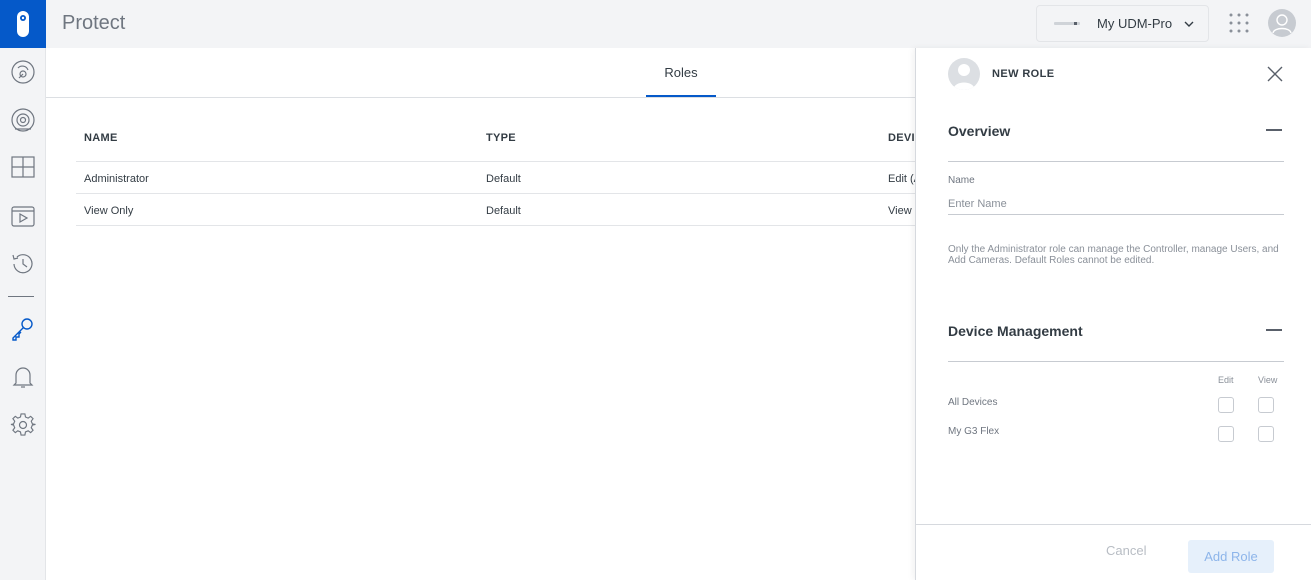  Describe the element at coordinates (1275, 74) in the screenshot. I see `close-icon` at that location.